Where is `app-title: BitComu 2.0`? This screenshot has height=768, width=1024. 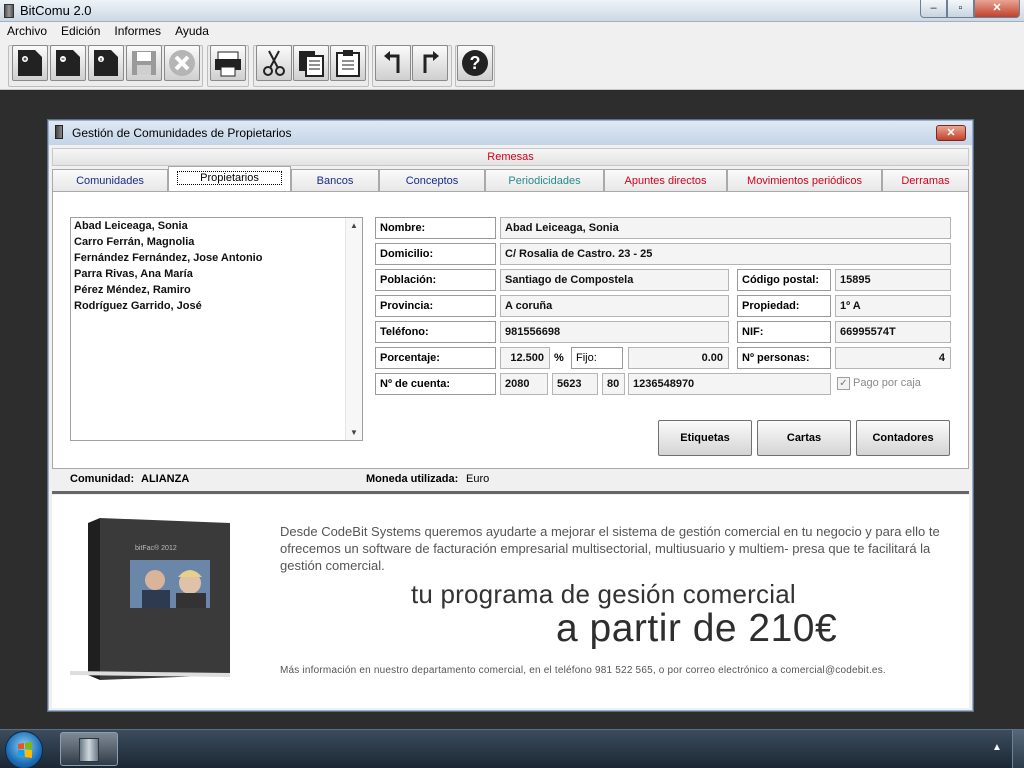
app-title: BitComu 2.0 is located at coordinates (56, 10).